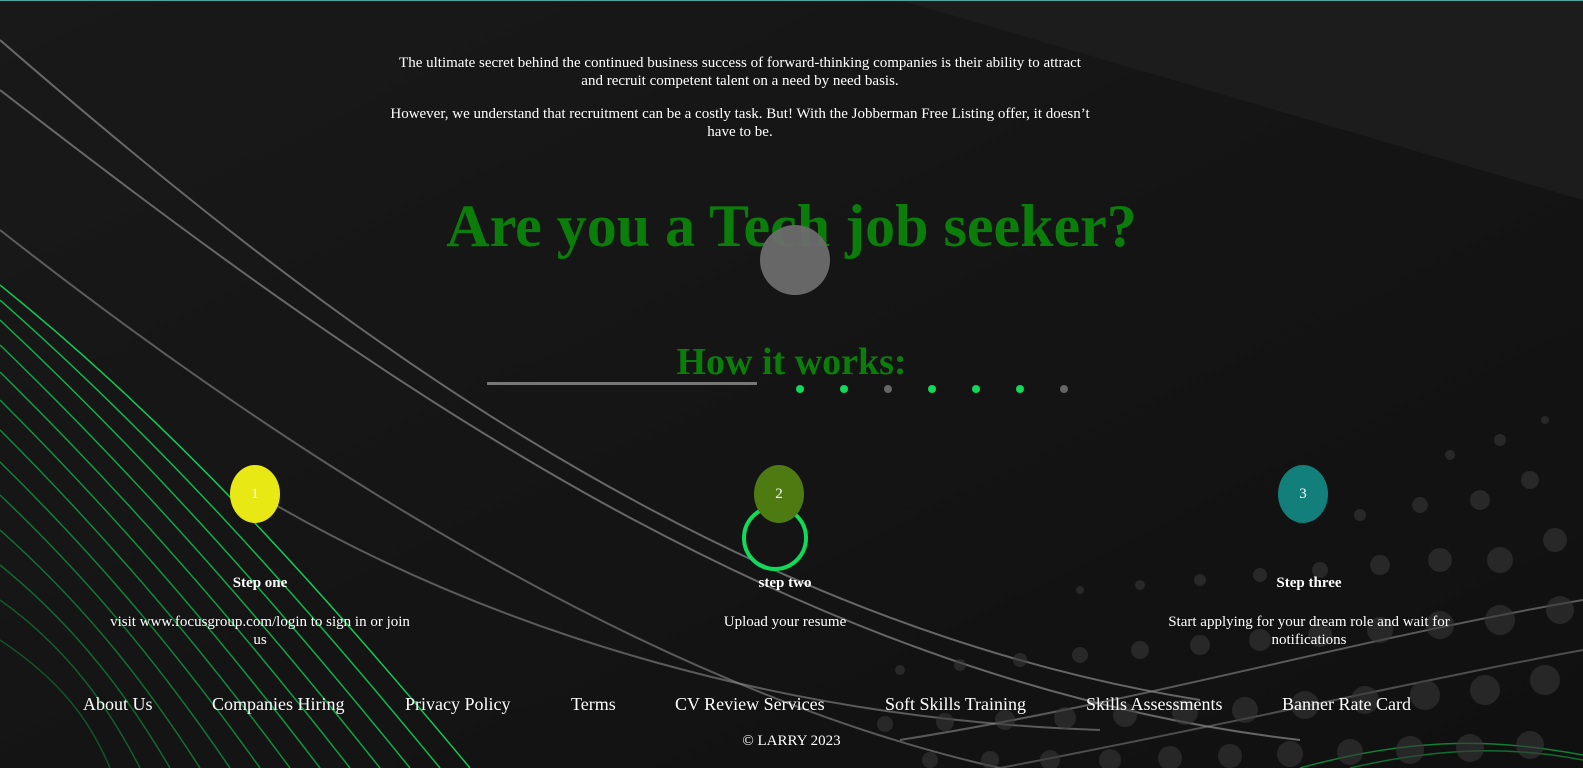  I want to click on footer-link-terms: Terms, so click(593, 704).